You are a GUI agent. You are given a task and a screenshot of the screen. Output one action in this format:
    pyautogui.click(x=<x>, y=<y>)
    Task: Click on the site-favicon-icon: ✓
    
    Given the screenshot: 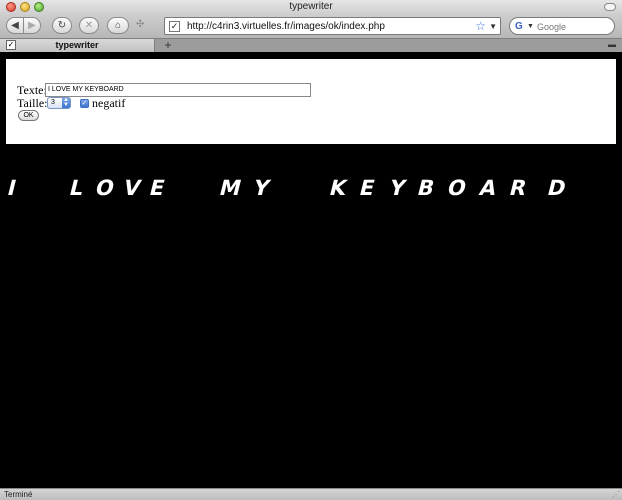 What is the action you would take?
    pyautogui.click(x=174, y=26)
    